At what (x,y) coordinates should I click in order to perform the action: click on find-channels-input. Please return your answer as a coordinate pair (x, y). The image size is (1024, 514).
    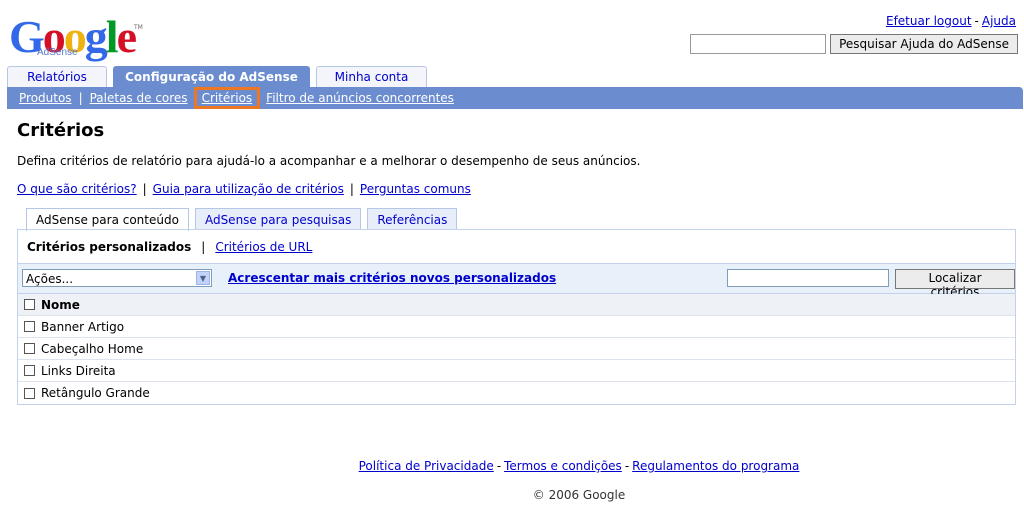
    Looking at the image, I should click on (808, 278).